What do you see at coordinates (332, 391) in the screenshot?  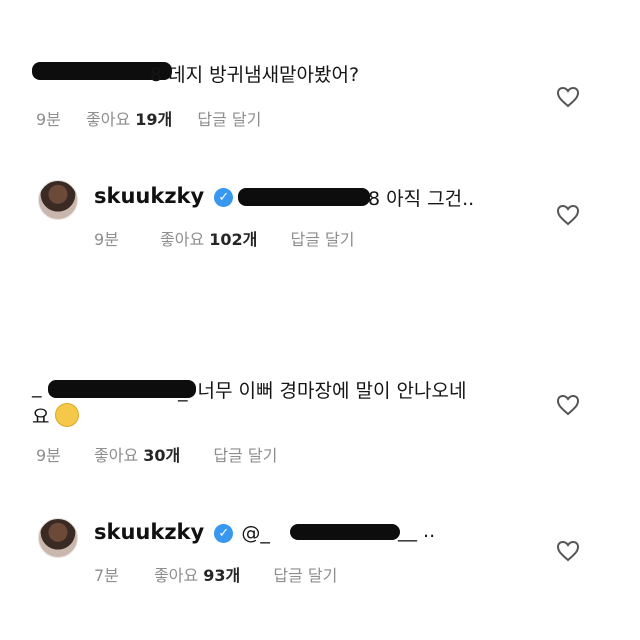 I see `comment-body: 너무 이뻐 경마장에 말이 안나오네` at bounding box center [332, 391].